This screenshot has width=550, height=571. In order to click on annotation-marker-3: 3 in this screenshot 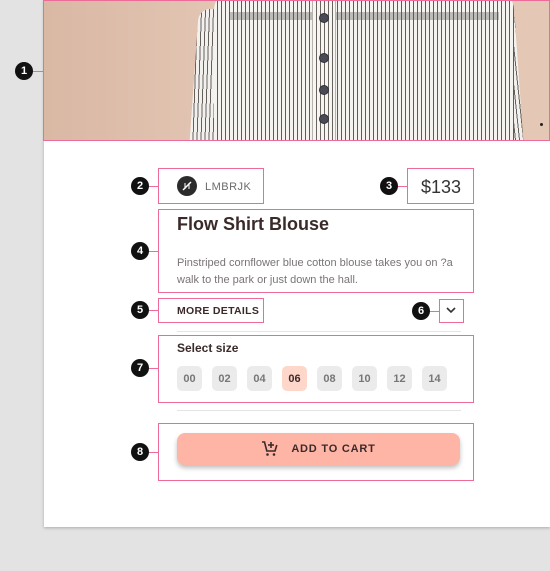, I will do `click(389, 186)`.